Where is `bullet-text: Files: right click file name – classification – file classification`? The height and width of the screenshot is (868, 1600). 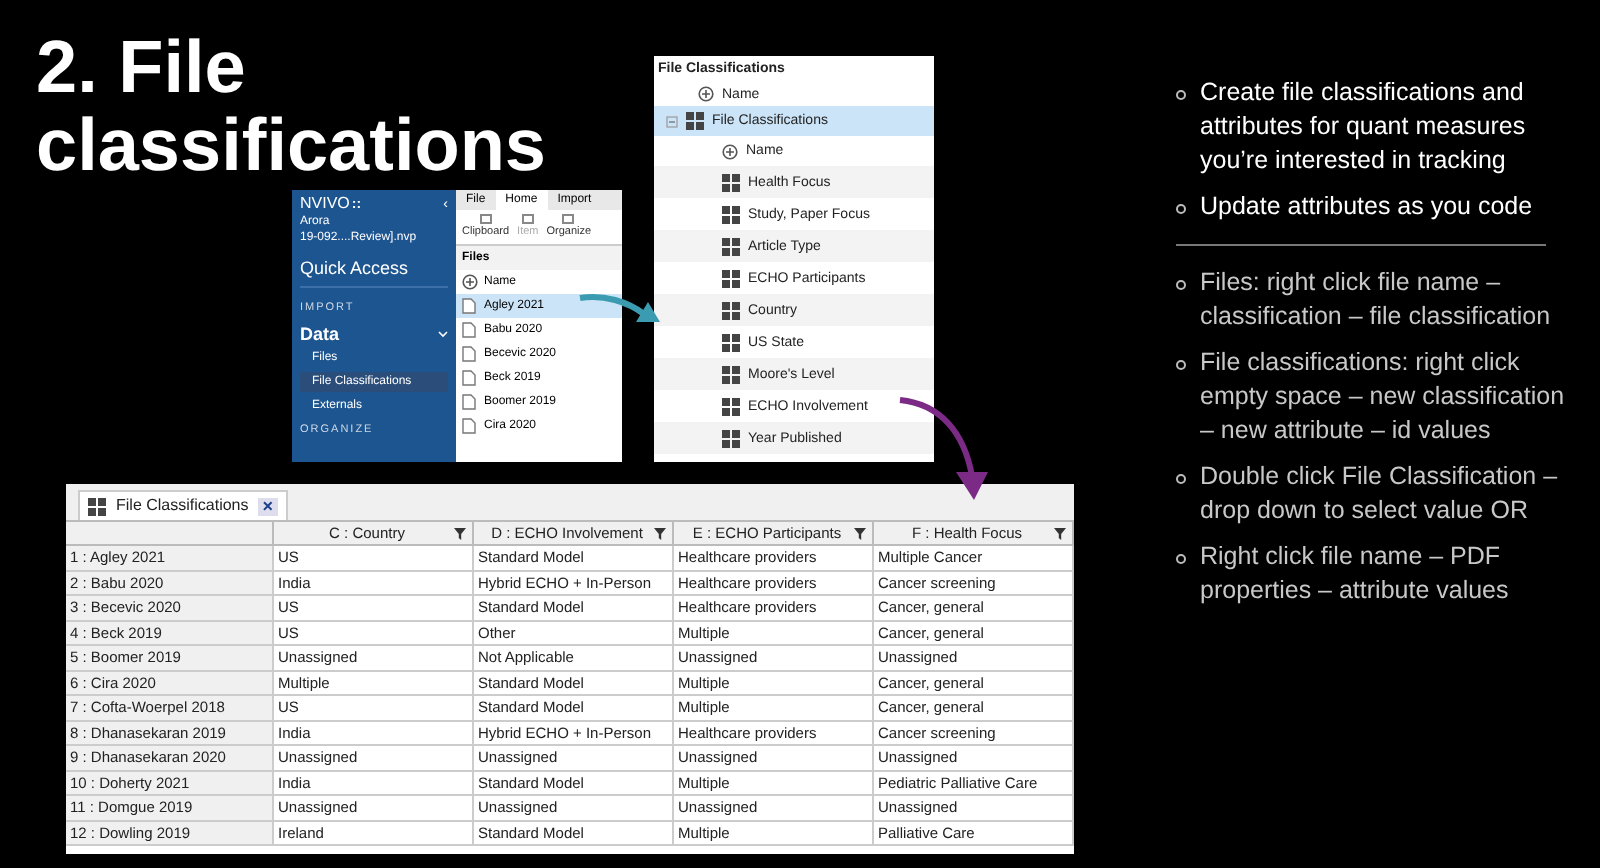 bullet-text: Files: right click file name – classification – file classification is located at coordinates (1376, 300).